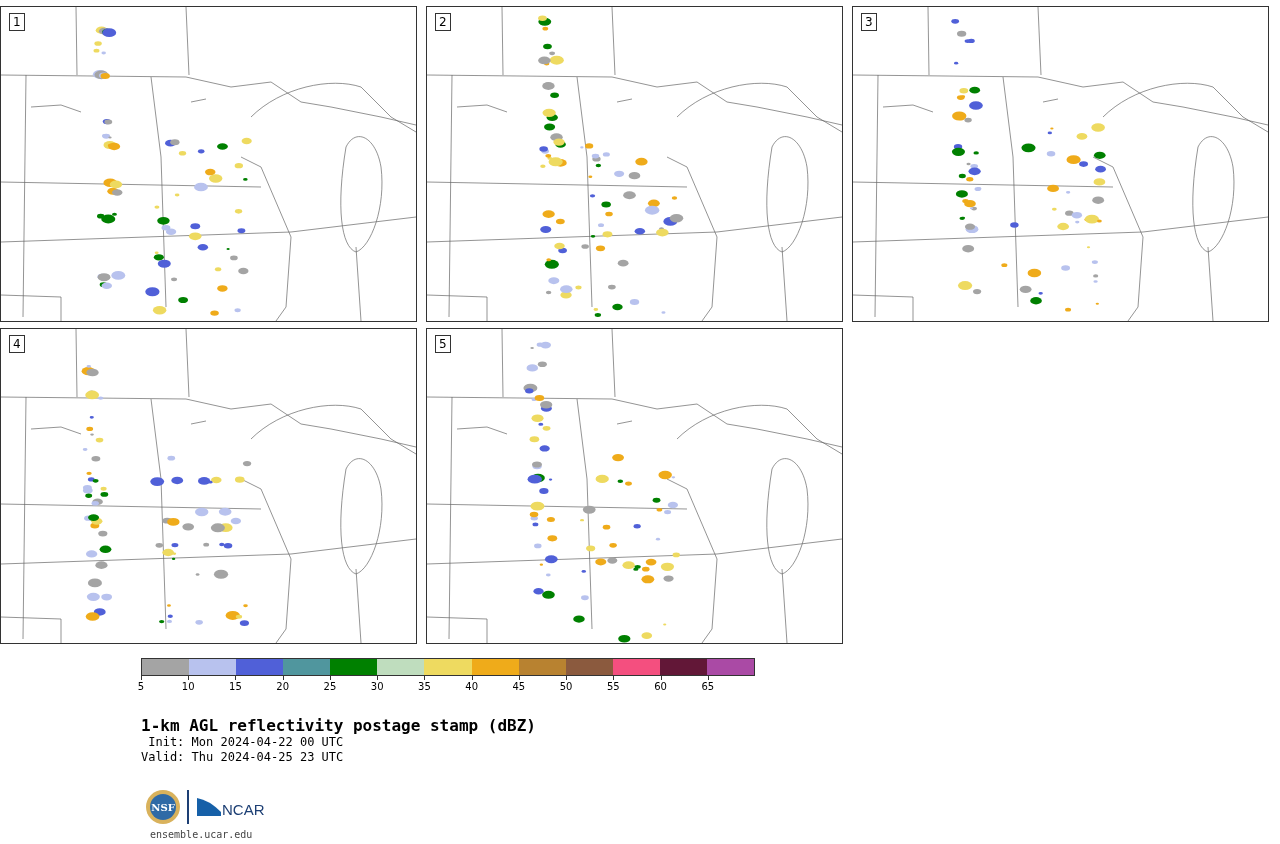 This screenshot has width=1280, height=844. I want to click on scale-tick-label: 15, so click(235, 686).